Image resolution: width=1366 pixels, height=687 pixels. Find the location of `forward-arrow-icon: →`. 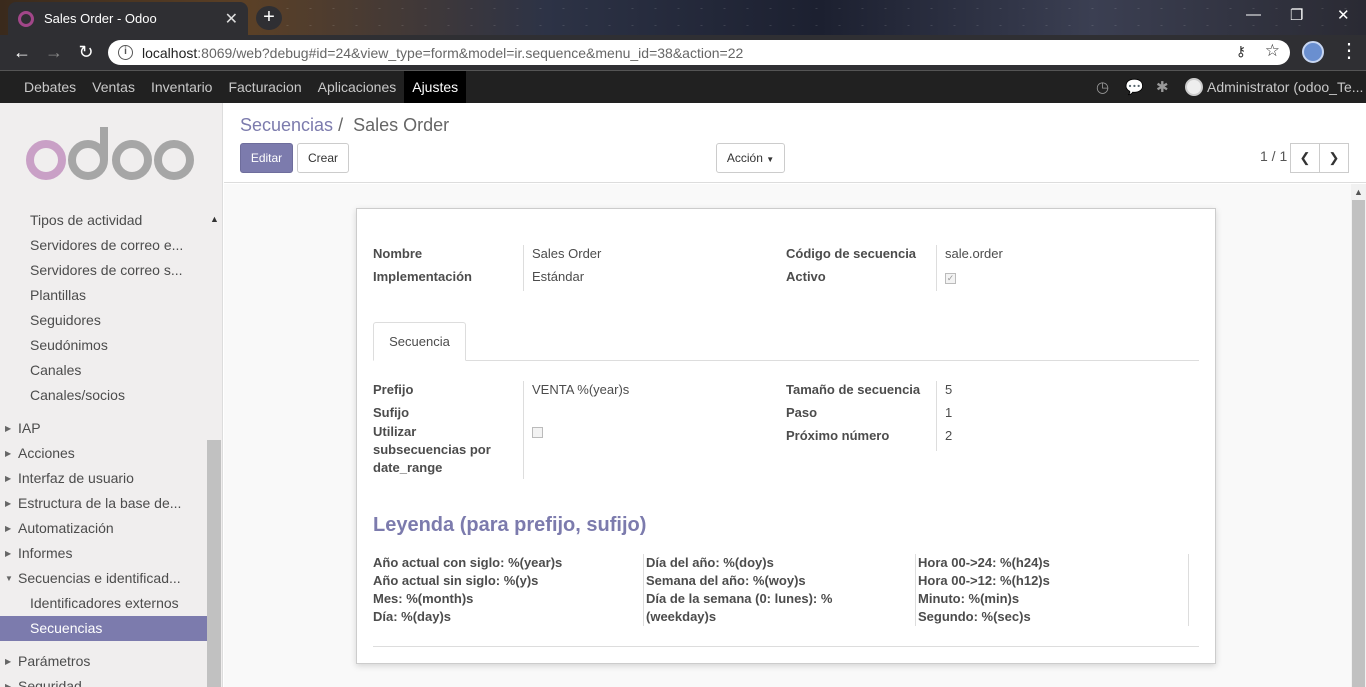

forward-arrow-icon: → is located at coordinates (54, 52).